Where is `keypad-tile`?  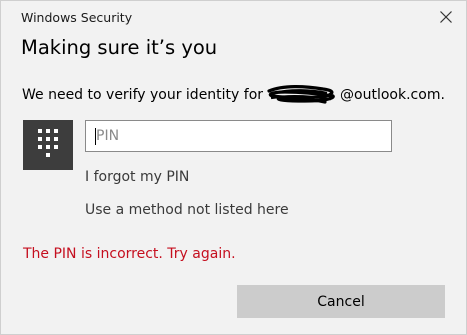
keypad-tile is located at coordinates (48, 145).